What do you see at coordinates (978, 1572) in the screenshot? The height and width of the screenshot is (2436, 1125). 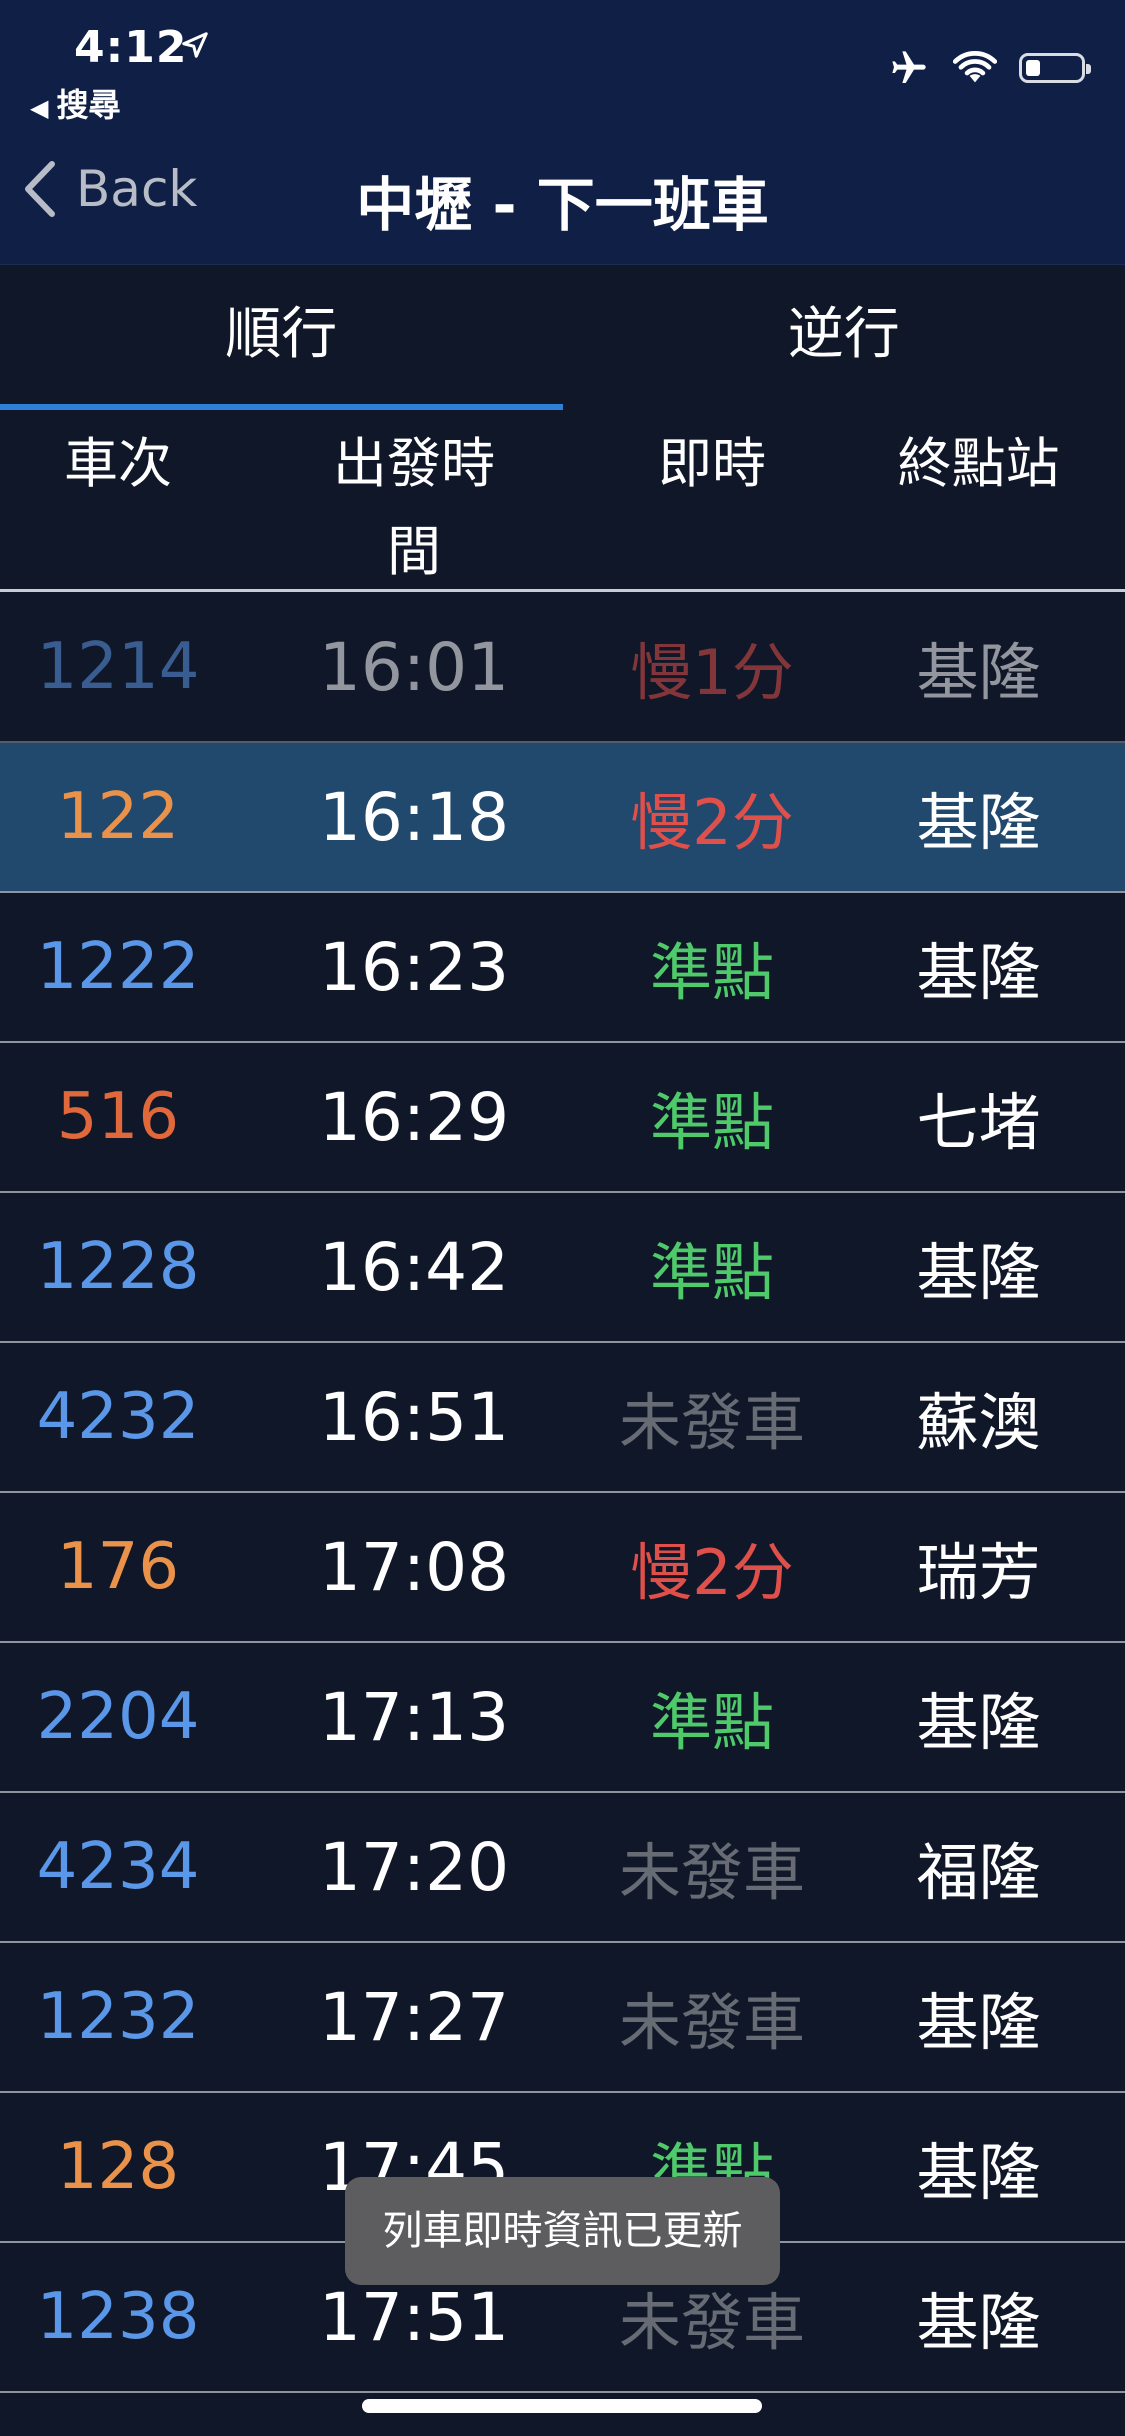 I see `destination: 瑞芳` at bounding box center [978, 1572].